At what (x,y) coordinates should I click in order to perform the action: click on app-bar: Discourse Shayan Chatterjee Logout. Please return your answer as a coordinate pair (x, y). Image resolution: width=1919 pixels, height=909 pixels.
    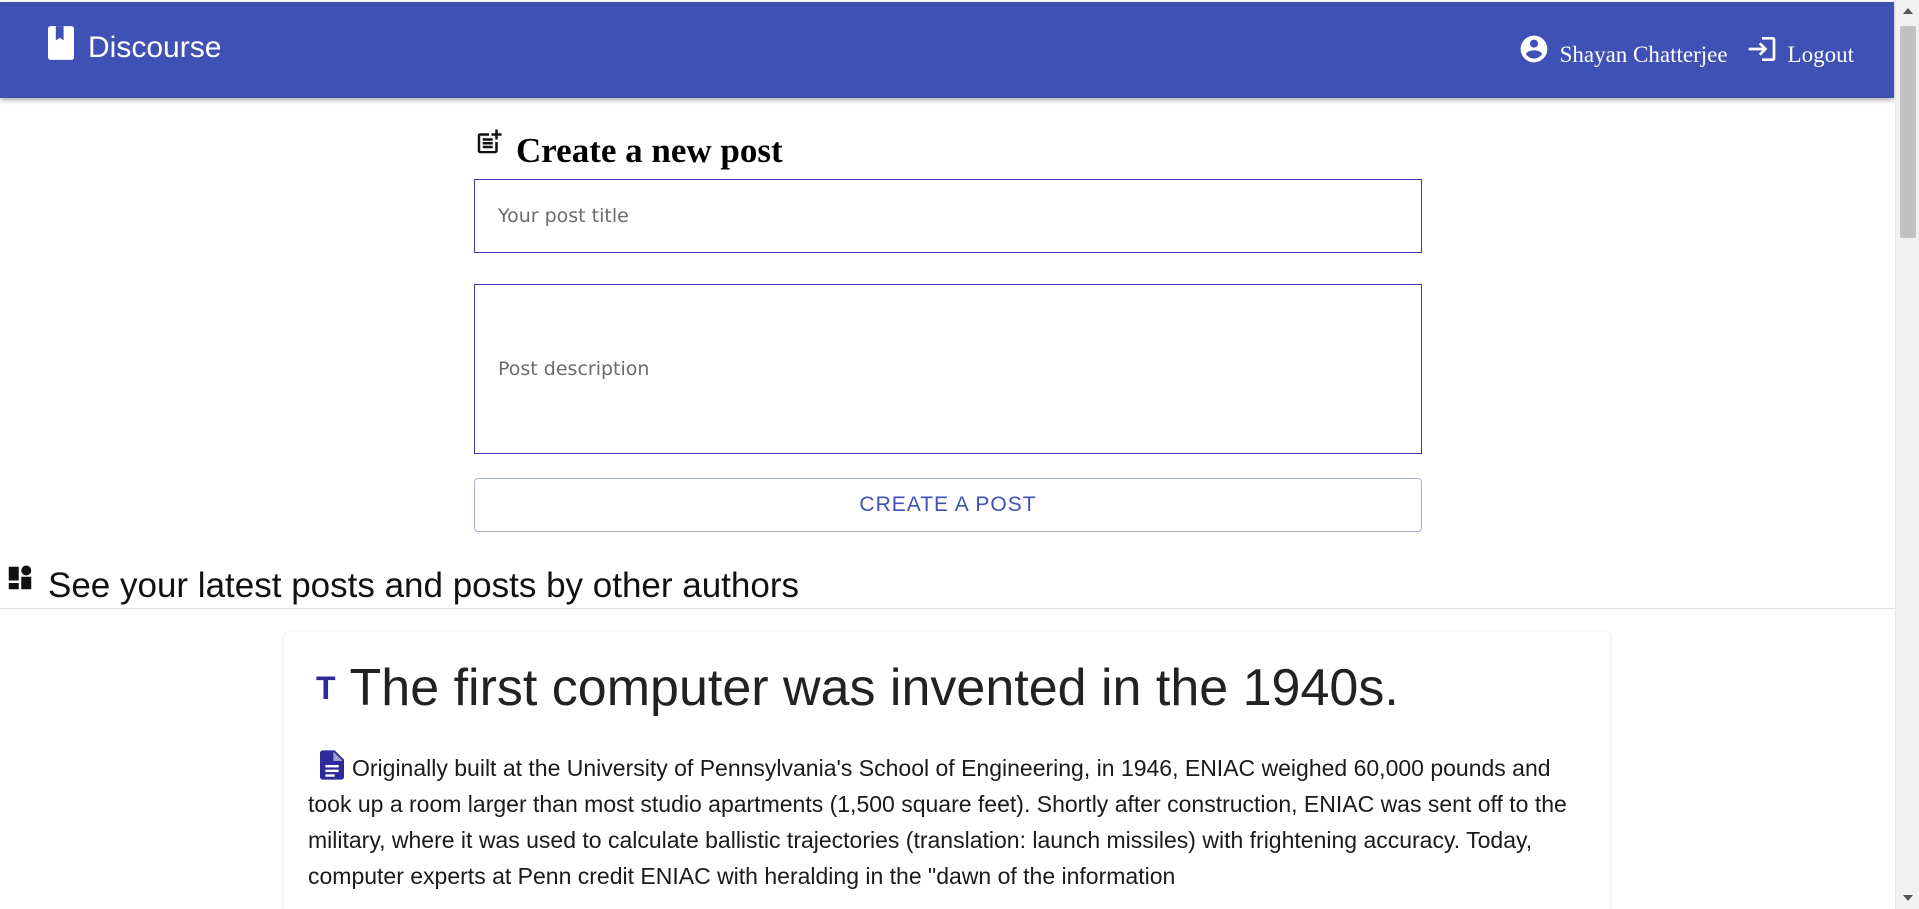
    Looking at the image, I should click on (947, 50).